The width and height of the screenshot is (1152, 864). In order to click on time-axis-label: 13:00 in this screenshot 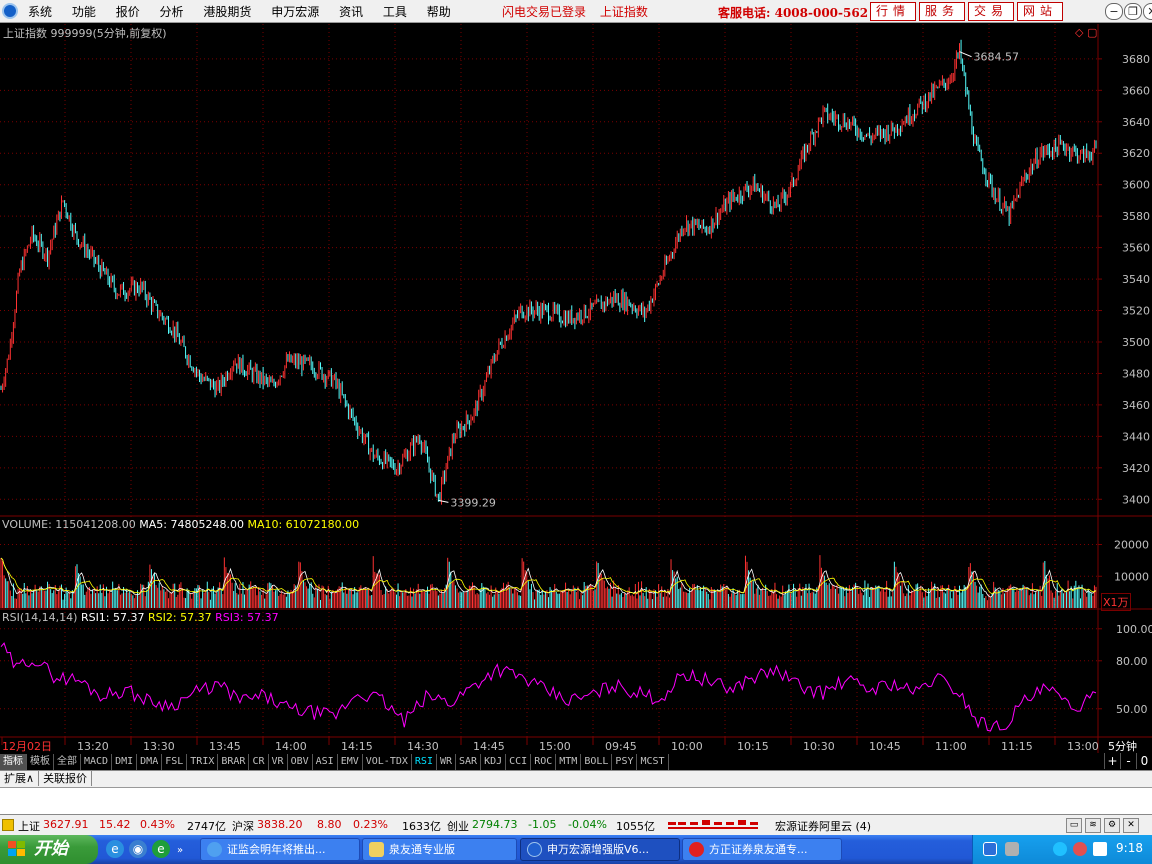, I will do `click(1083, 746)`.